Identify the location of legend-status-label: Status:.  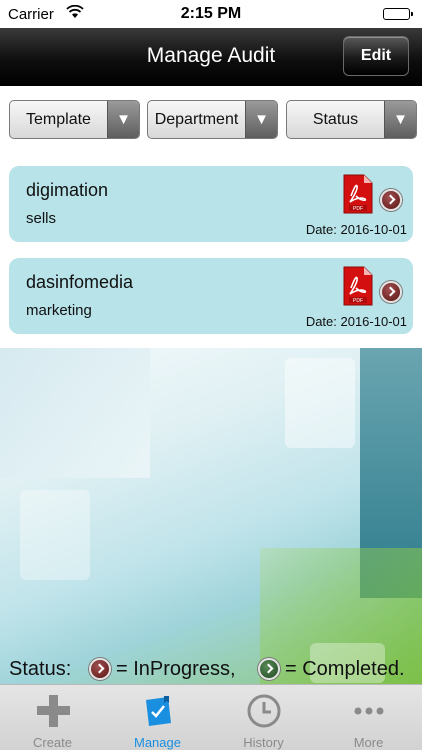
(40, 669).